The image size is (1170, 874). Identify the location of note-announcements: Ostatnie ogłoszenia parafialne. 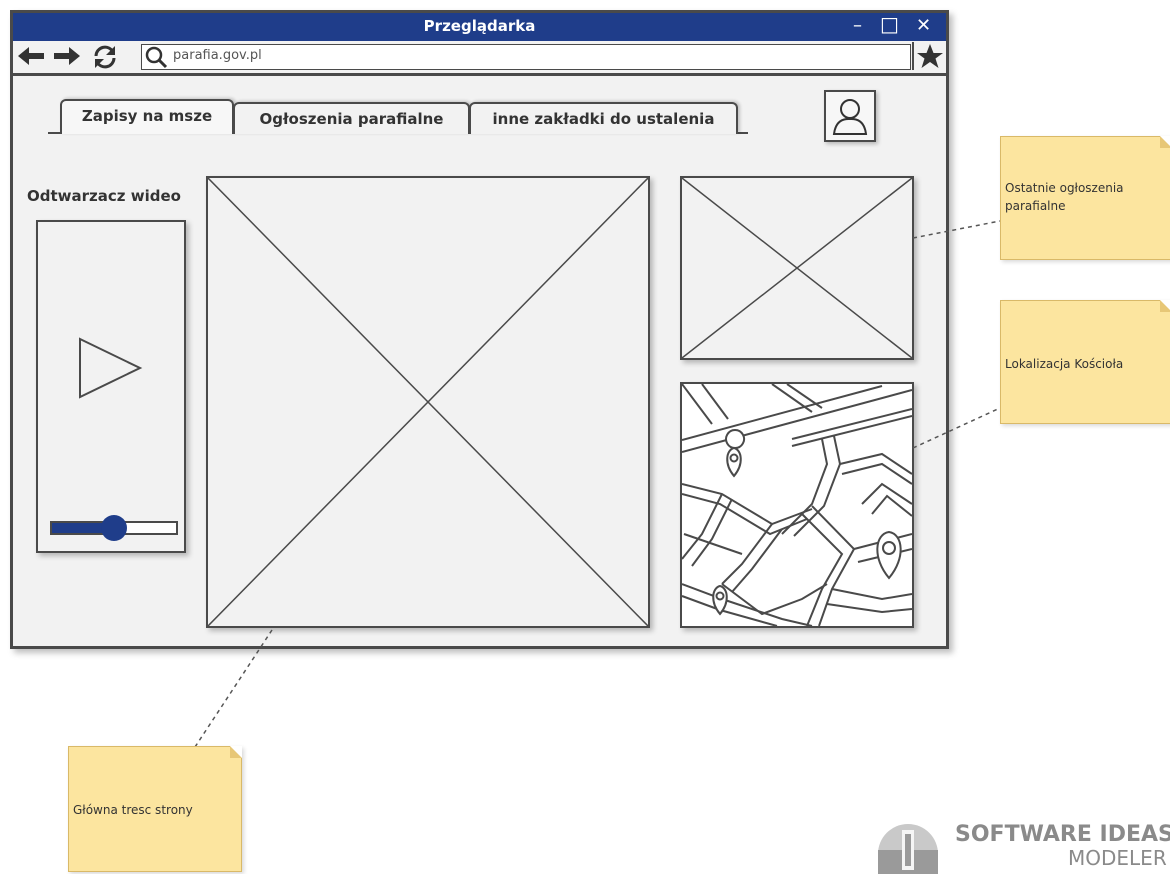
(1085, 198).